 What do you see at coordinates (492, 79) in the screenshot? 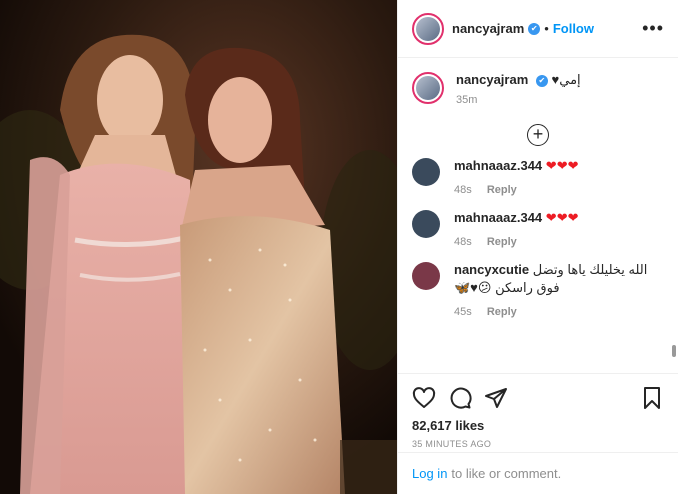
I see `caption-username: nancyajram` at bounding box center [492, 79].